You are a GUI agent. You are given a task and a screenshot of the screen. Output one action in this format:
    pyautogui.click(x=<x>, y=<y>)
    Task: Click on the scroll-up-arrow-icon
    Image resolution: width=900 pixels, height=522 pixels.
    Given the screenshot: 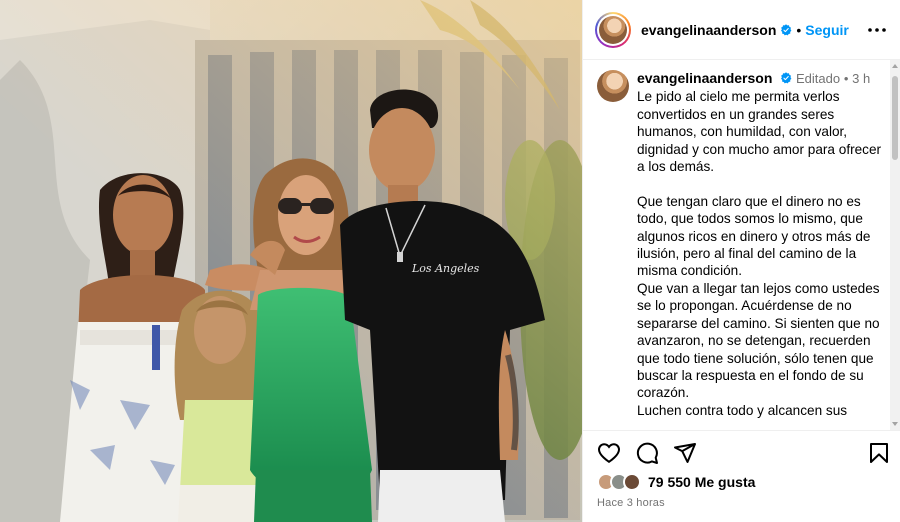 What is the action you would take?
    pyautogui.click(x=895, y=66)
    